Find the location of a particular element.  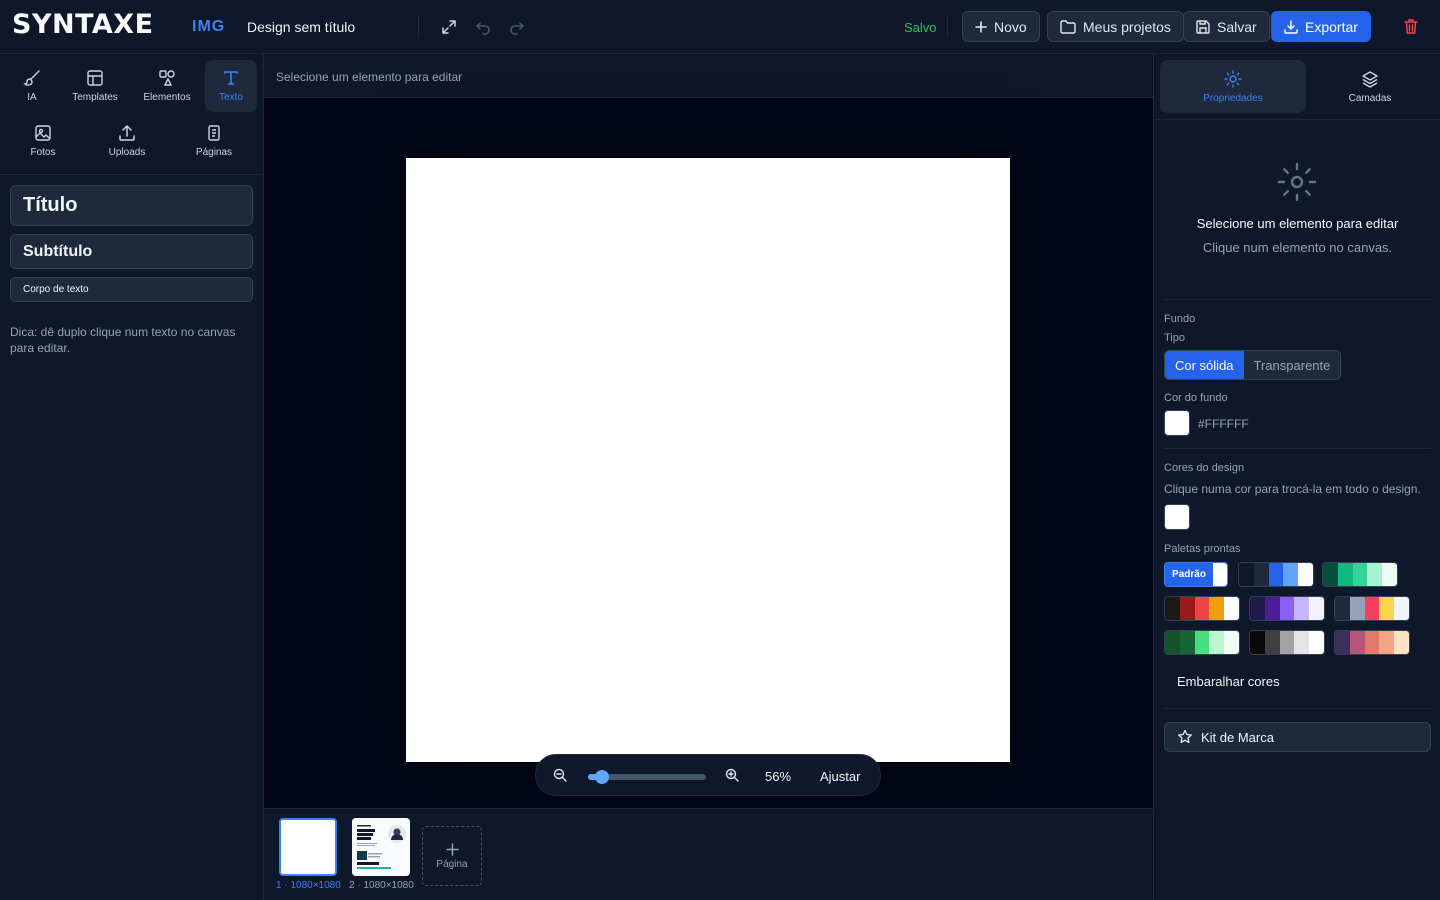

tab-layers: Camadas is located at coordinates (1368, 86).